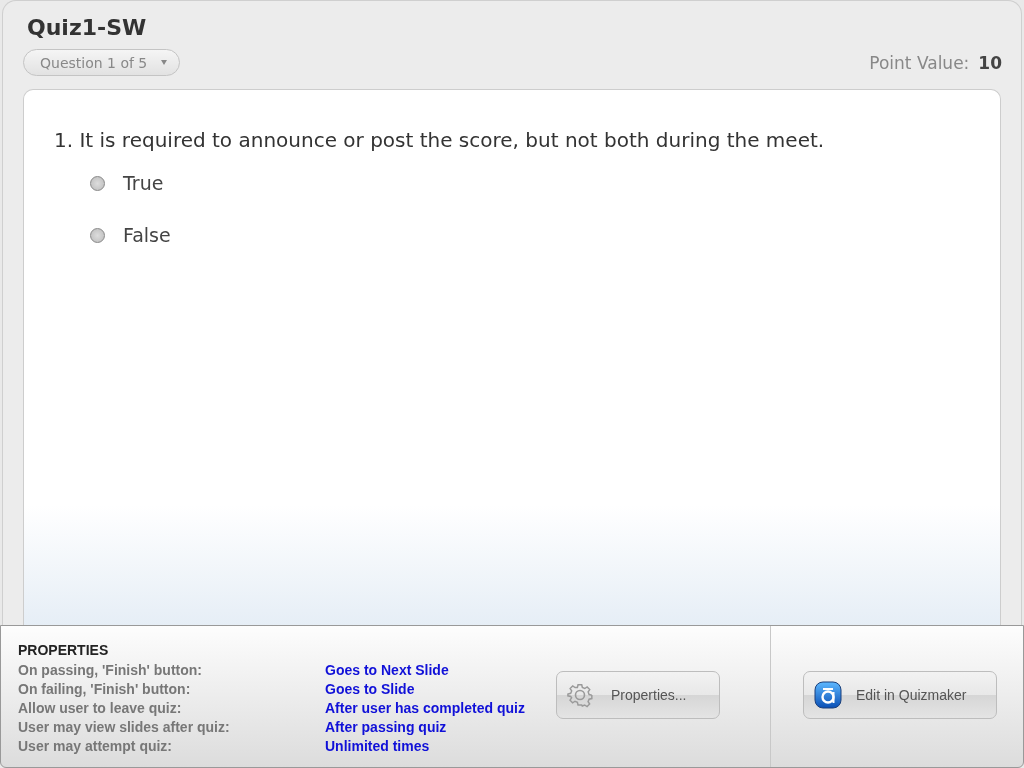  What do you see at coordinates (124, 727) in the screenshot?
I see `property-label: User may view slides after quiz:` at bounding box center [124, 727].